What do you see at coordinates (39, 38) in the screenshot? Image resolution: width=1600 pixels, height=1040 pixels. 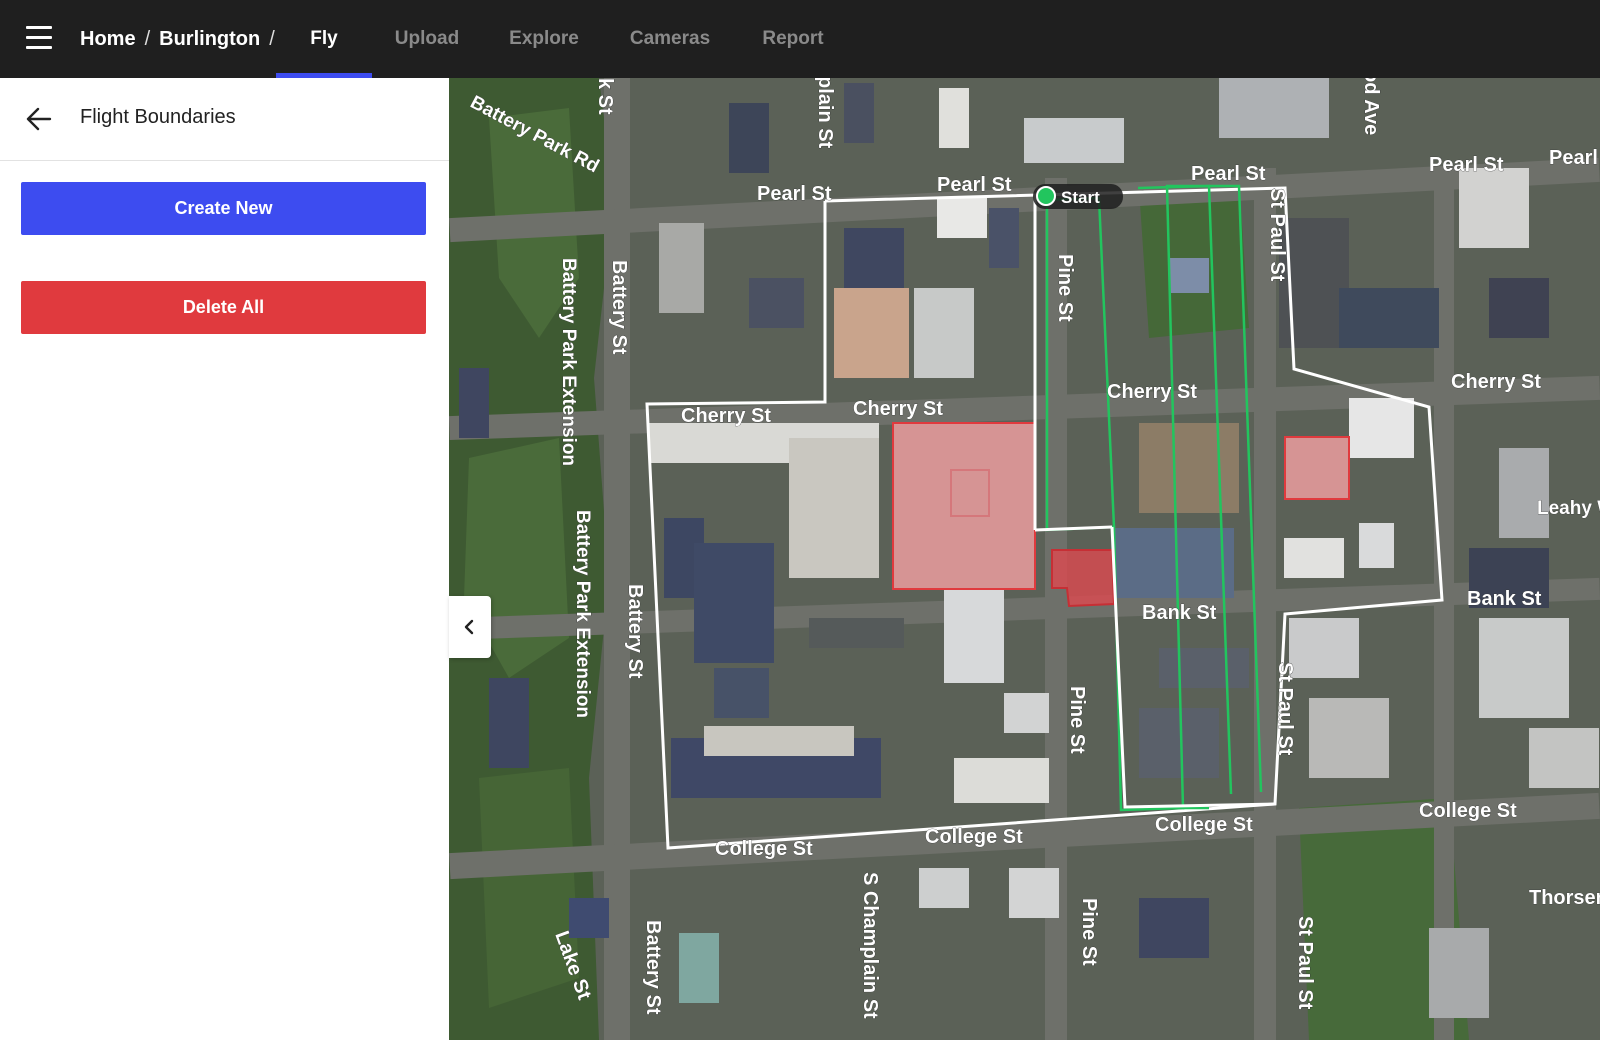 I see `hamburger-menu-icon` at bounding box center [39, 38].